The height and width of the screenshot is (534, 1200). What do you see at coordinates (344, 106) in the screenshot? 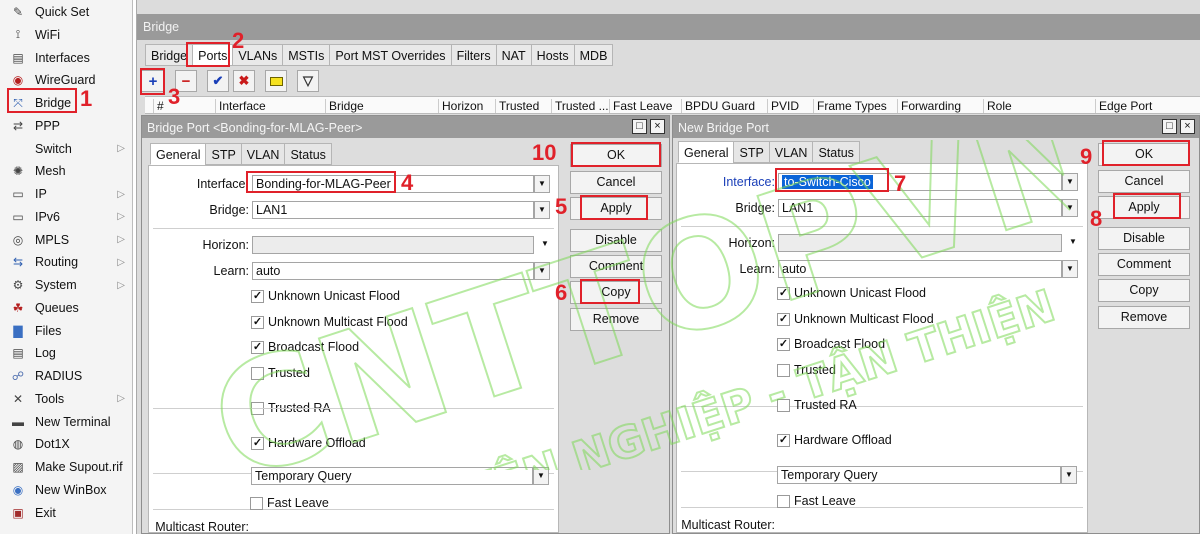
I see `column-header: Bridge` at bounding box center [344, 106].